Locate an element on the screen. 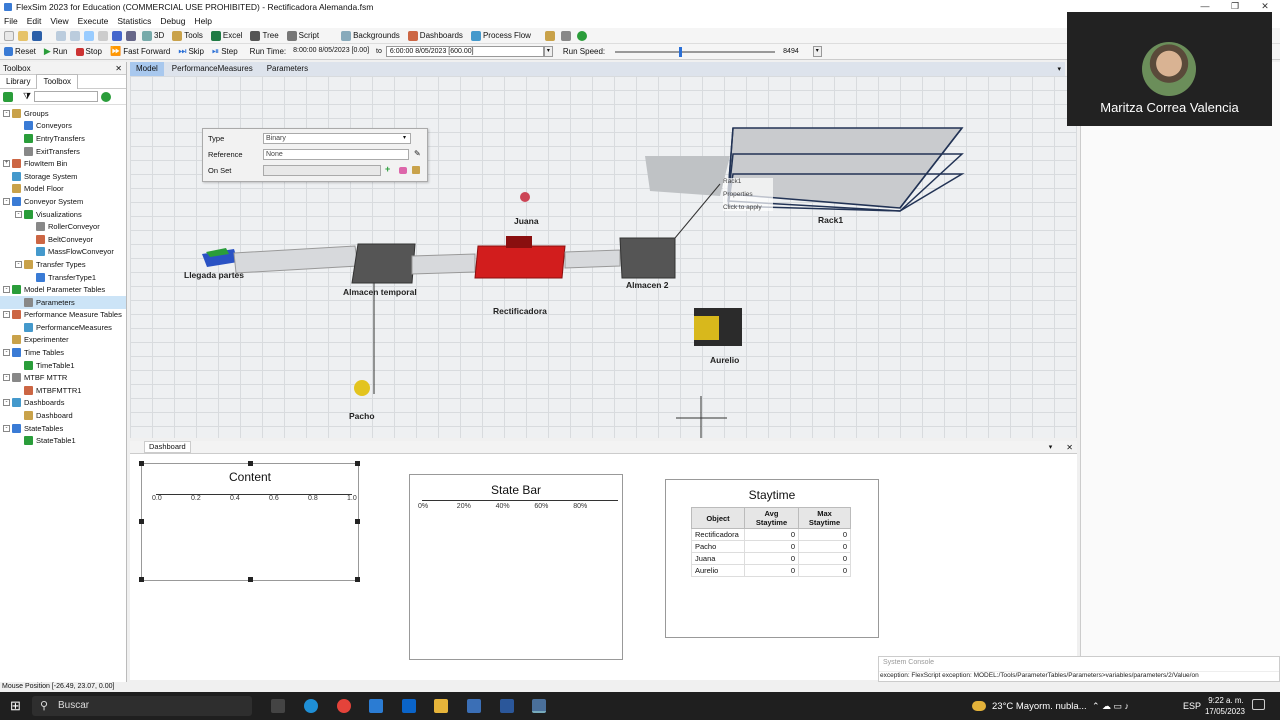  store-icon is located at coordinates (376, 706).